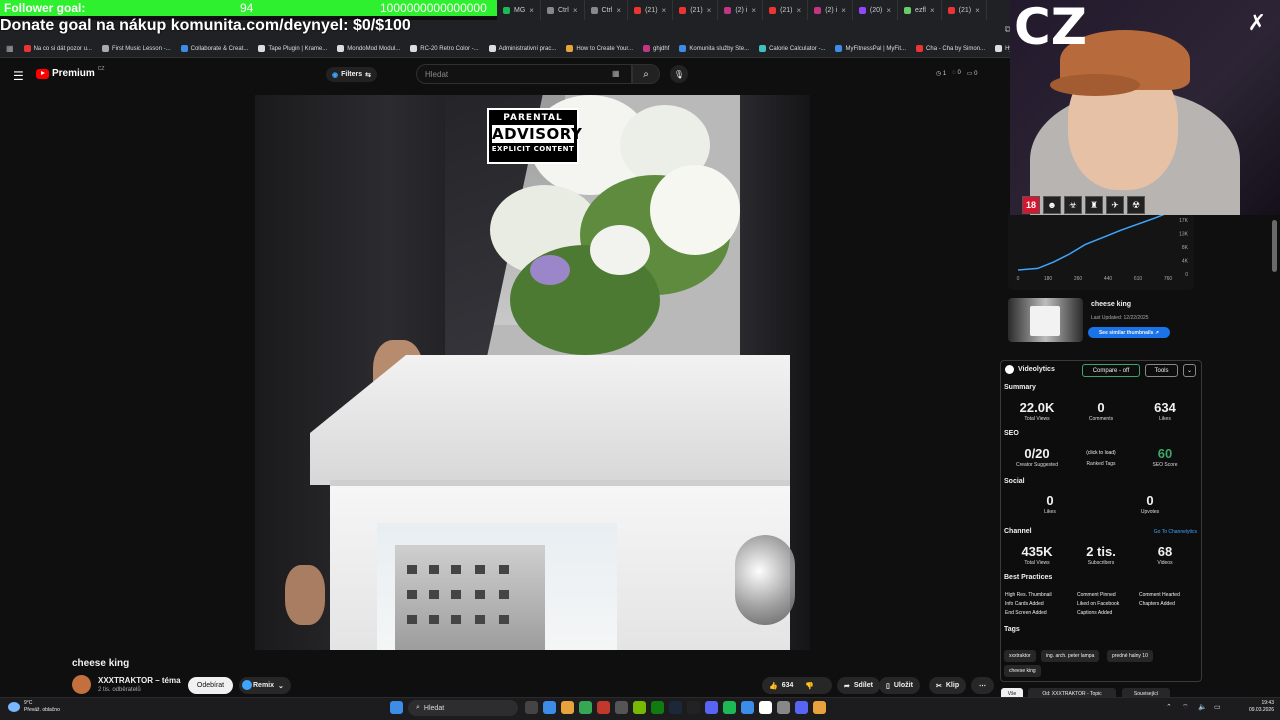 This screenshot has width=1280, height=720. Describe the element at coordinates (519, 10) in the screenshot. I see `browser-tab: MG ×` at that location.